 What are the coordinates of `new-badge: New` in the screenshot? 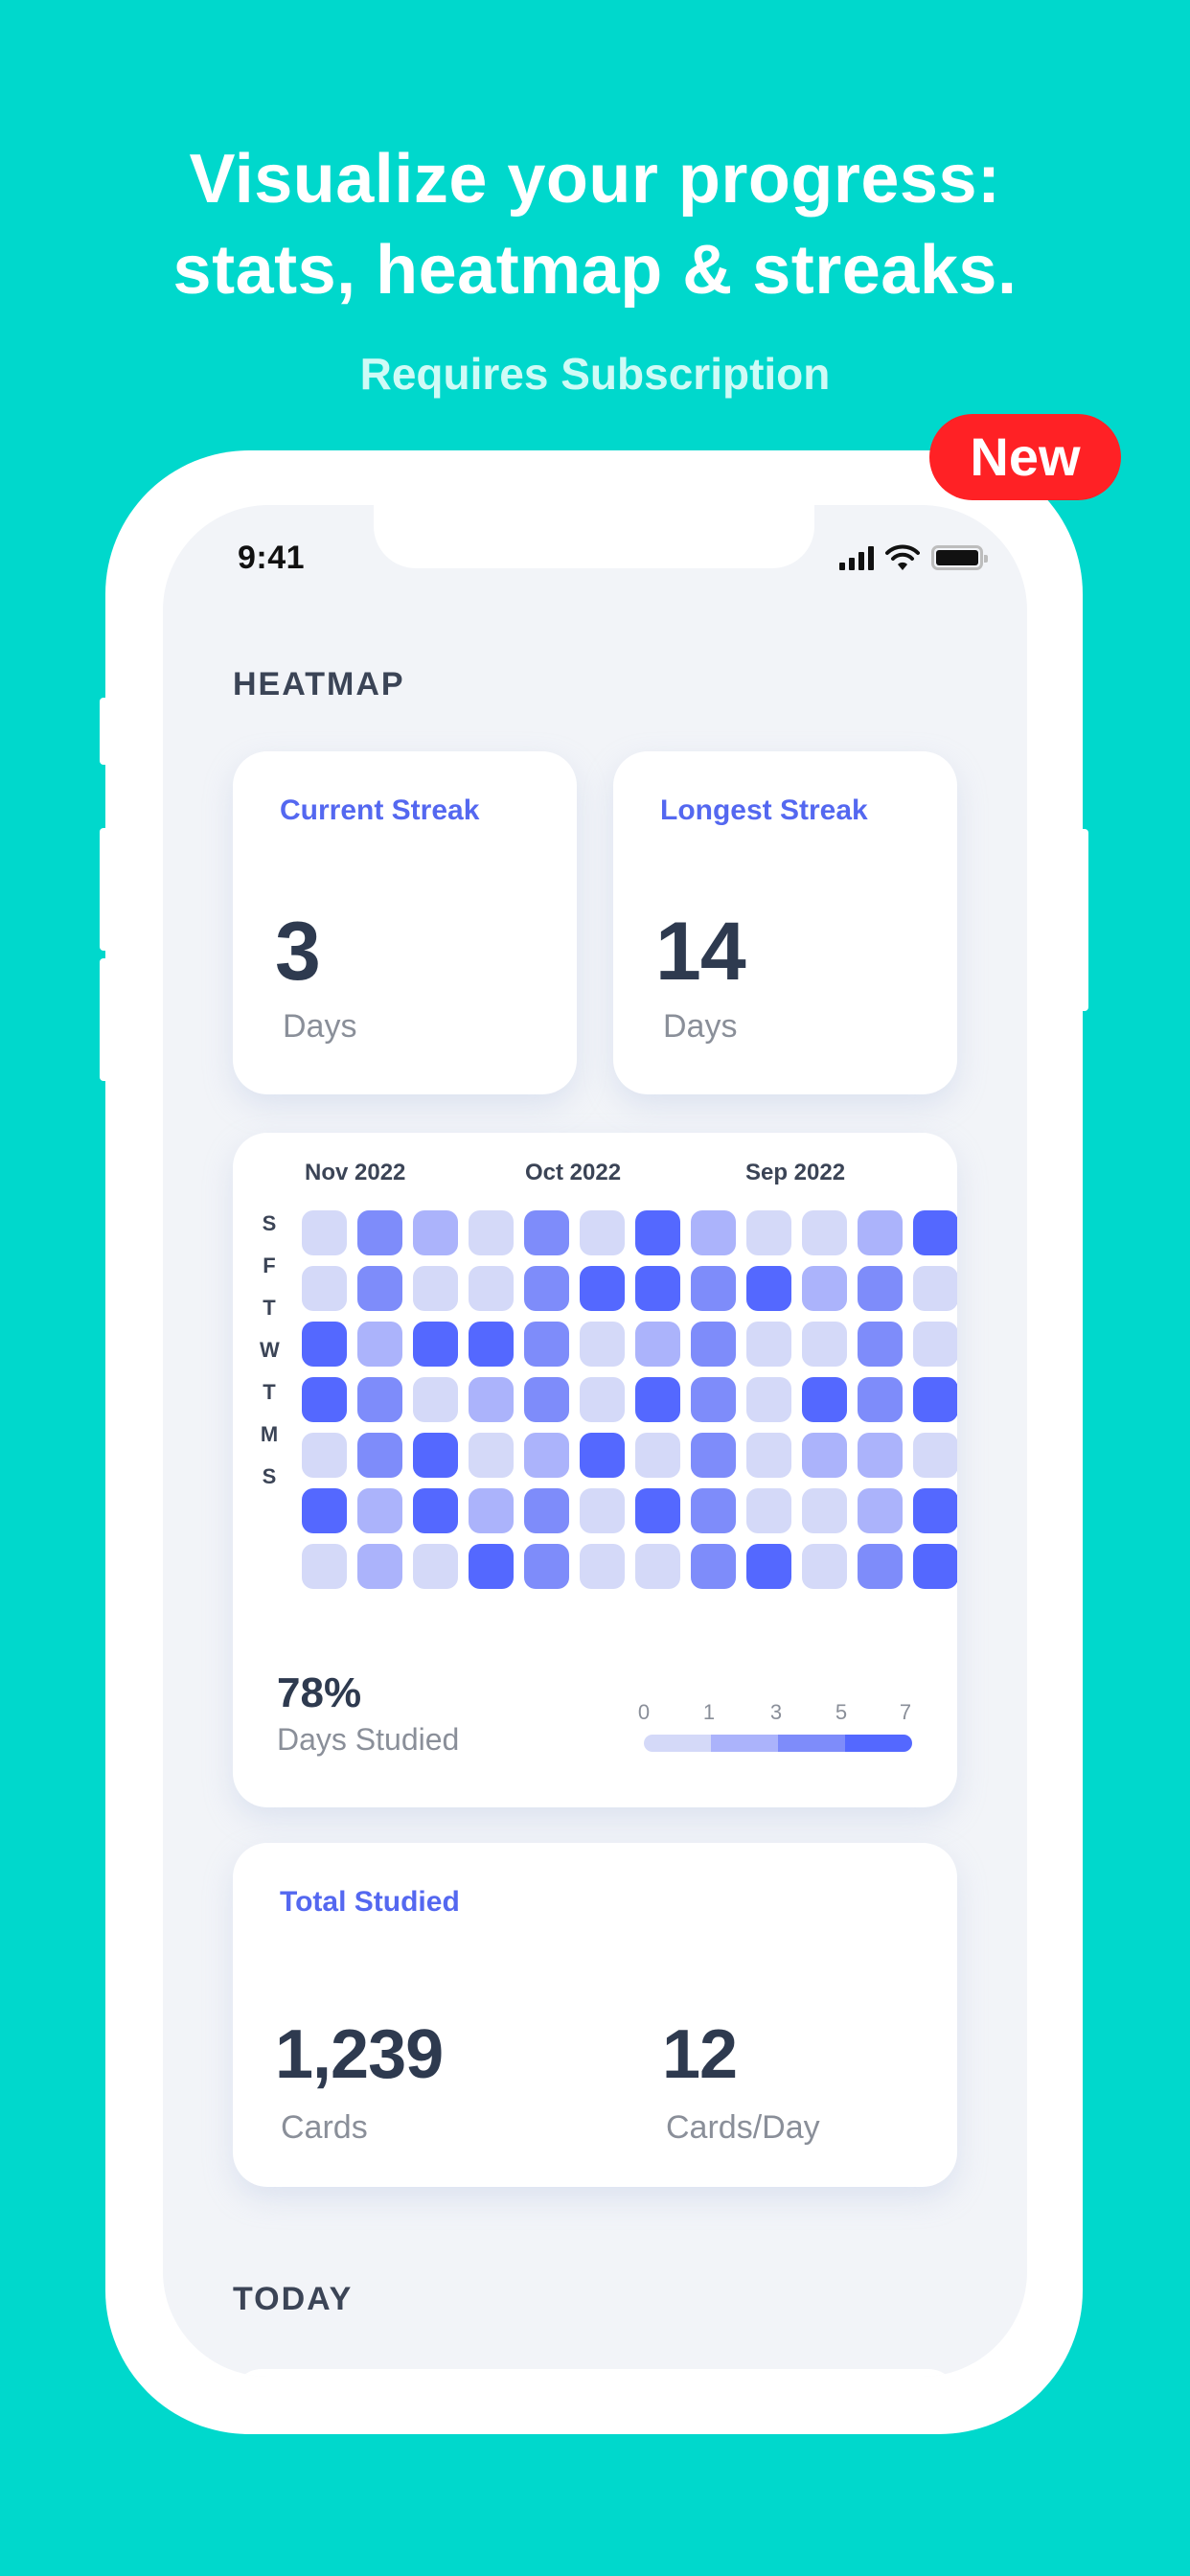 It's located at (1025, 457).